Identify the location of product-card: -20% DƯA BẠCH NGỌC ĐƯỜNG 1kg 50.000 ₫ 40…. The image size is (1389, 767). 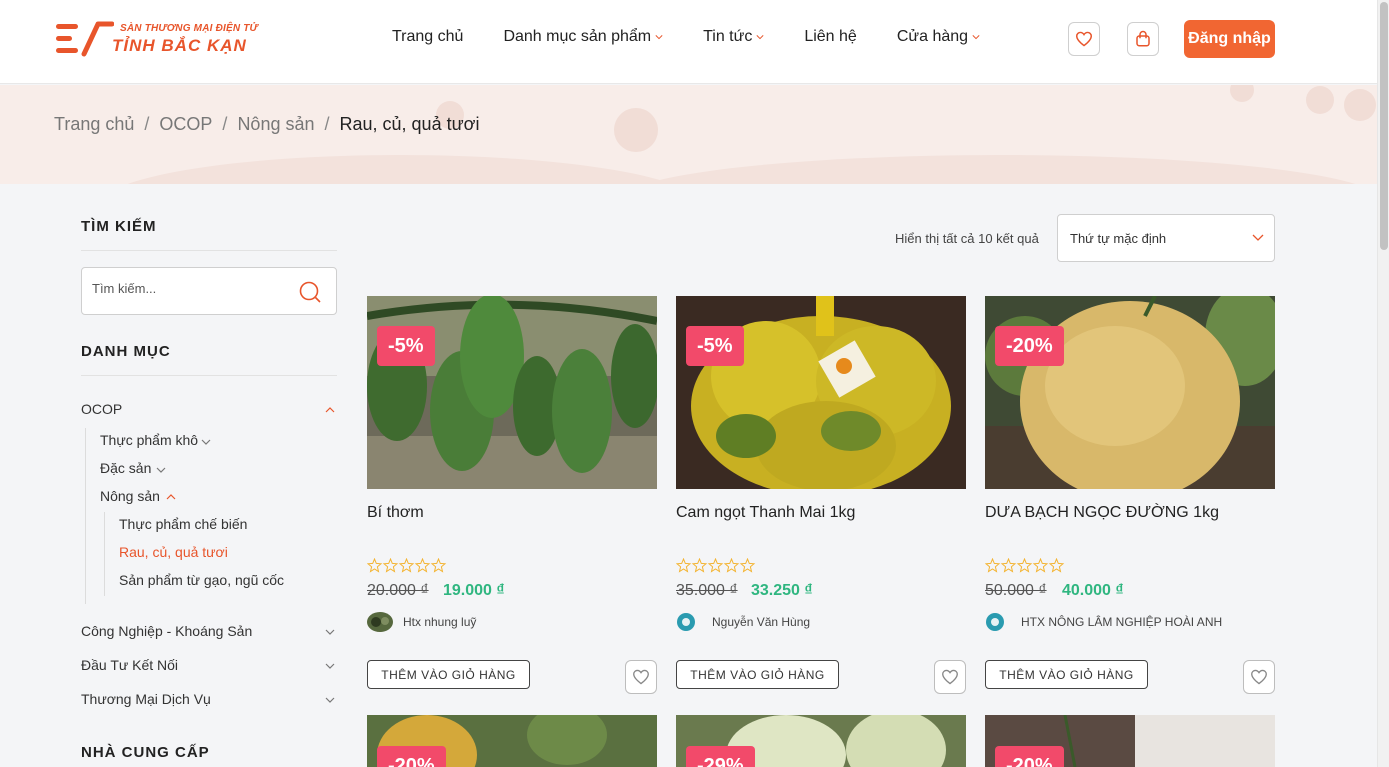
(1130, 496).